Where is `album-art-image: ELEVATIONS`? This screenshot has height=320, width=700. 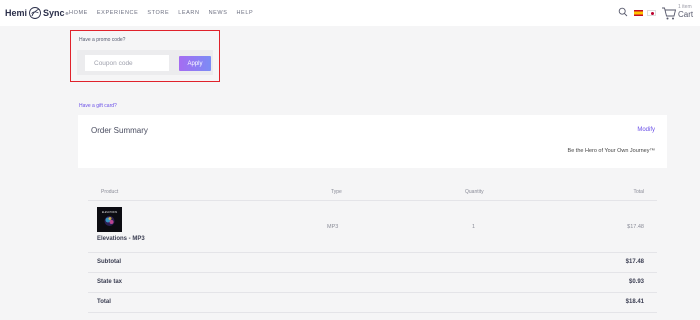
album-art-image: ELEVATIONS is located at coordinates (109, 219).